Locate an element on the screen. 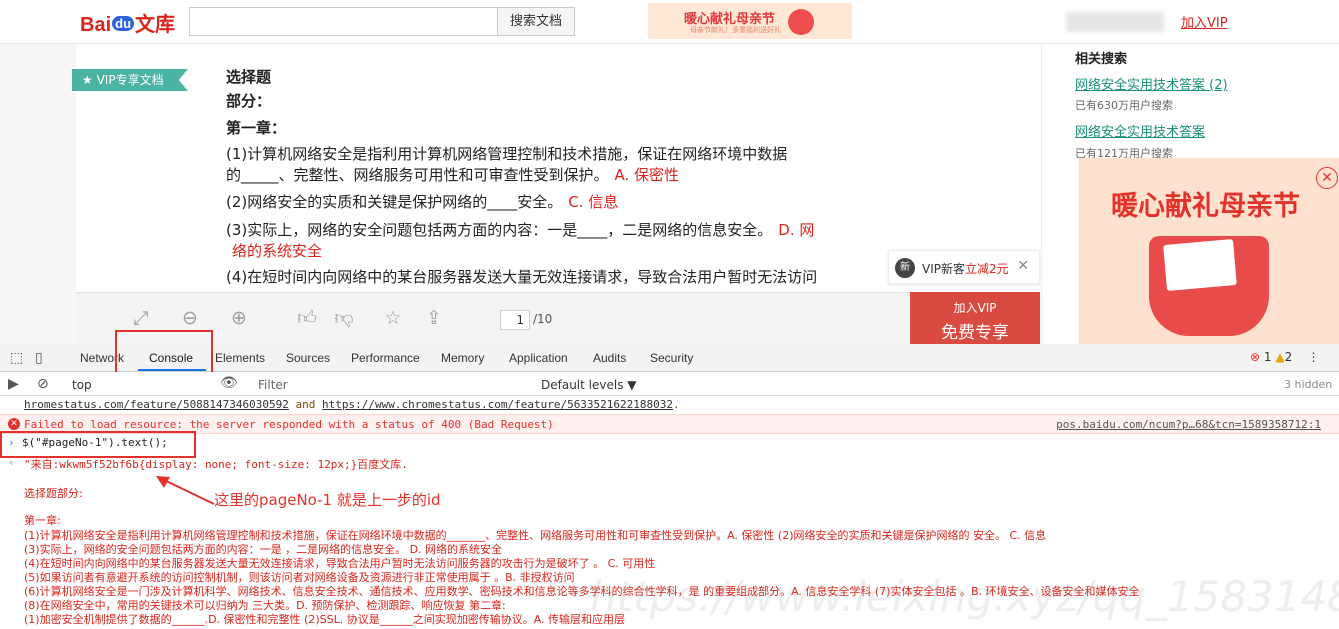 The width and height of the screenshot is (1339, 629). fullscreen-icon: ⤢ is located at coordinates (141, 318).